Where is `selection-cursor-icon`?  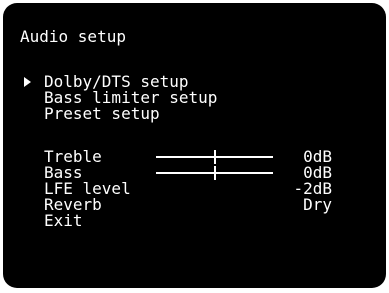
selection-cursor-icon is located at coordinates (27, 82).